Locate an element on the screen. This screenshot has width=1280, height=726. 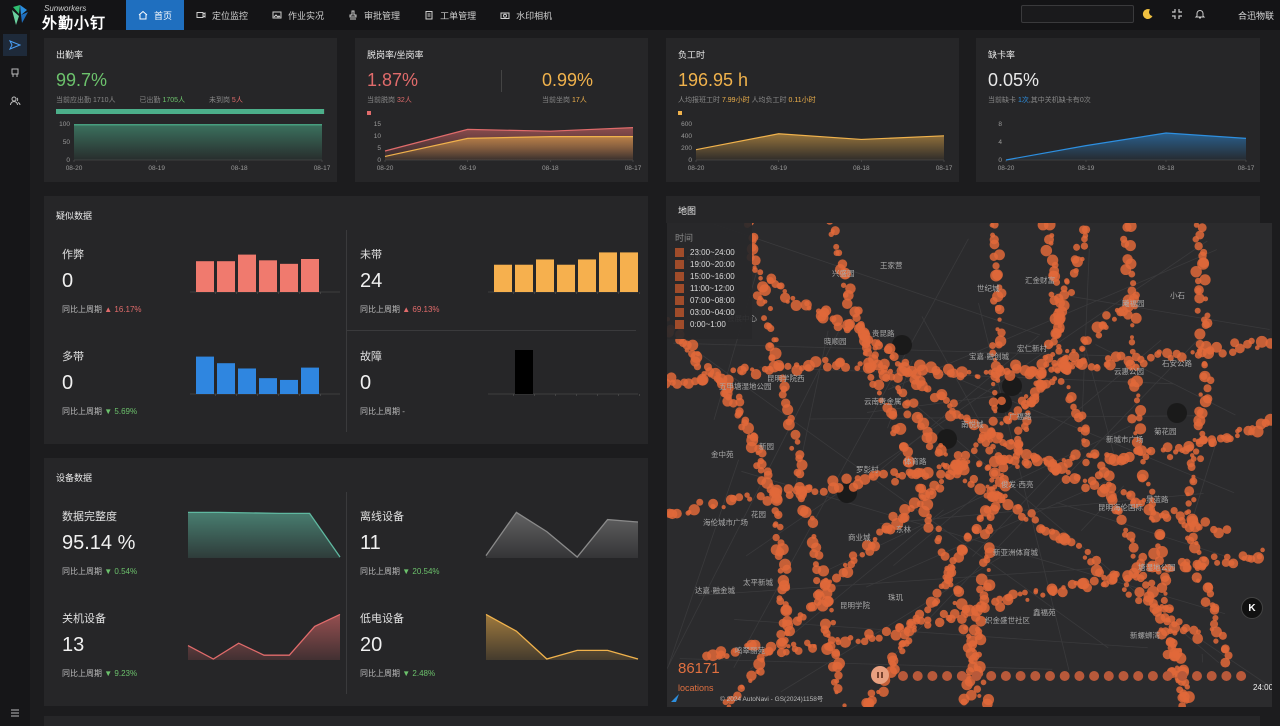
map-place-label: 菊花园 is located at coordinates (1165, 431).